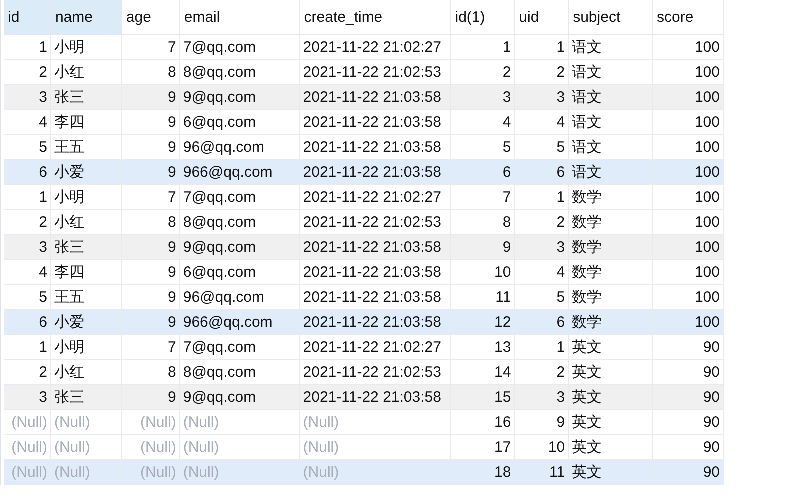 The height and width of the screenshot is (503, 795). I want to click on column-header: uid, so click(541, 17).